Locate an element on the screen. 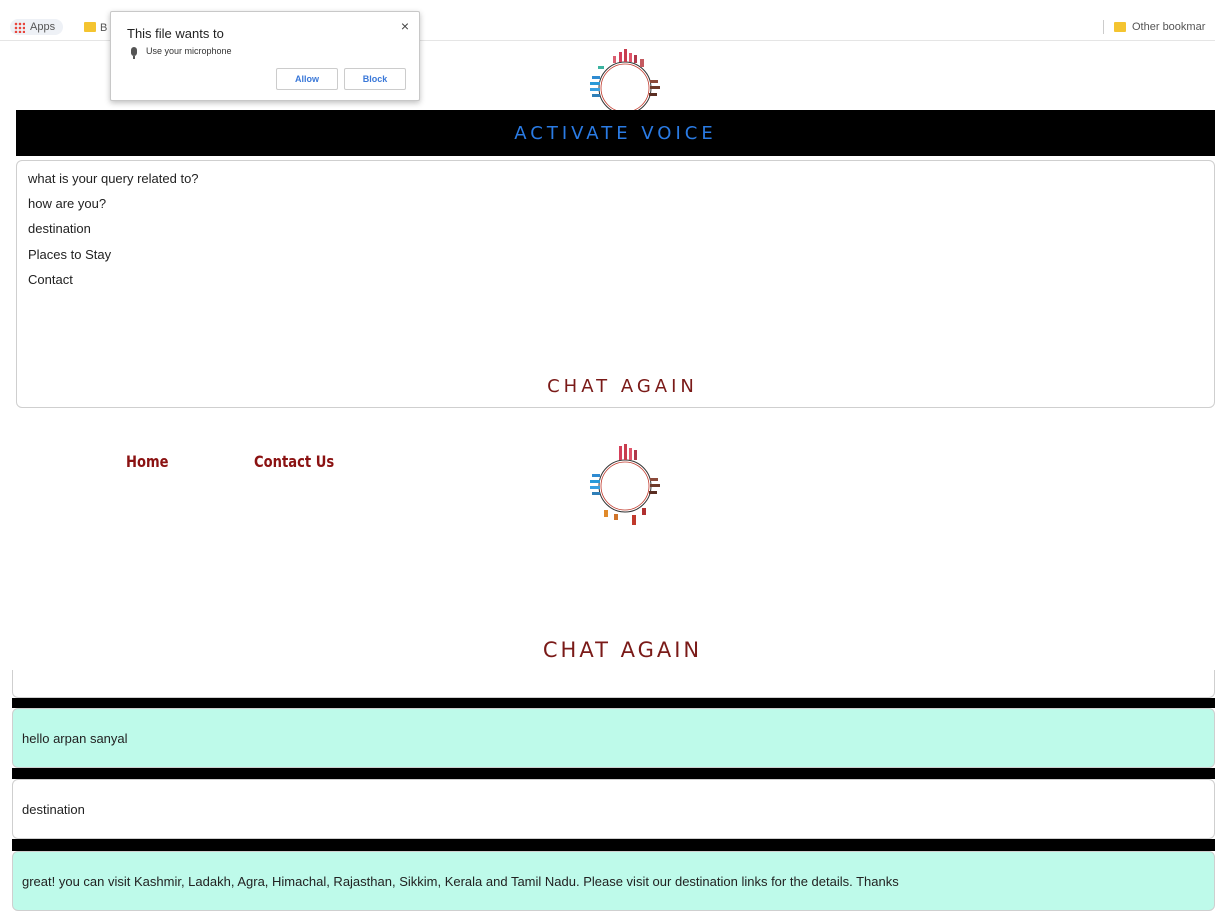 This screenshot has width=1215, height=913. option-contact: Contact is located at coordinates (50, 279).